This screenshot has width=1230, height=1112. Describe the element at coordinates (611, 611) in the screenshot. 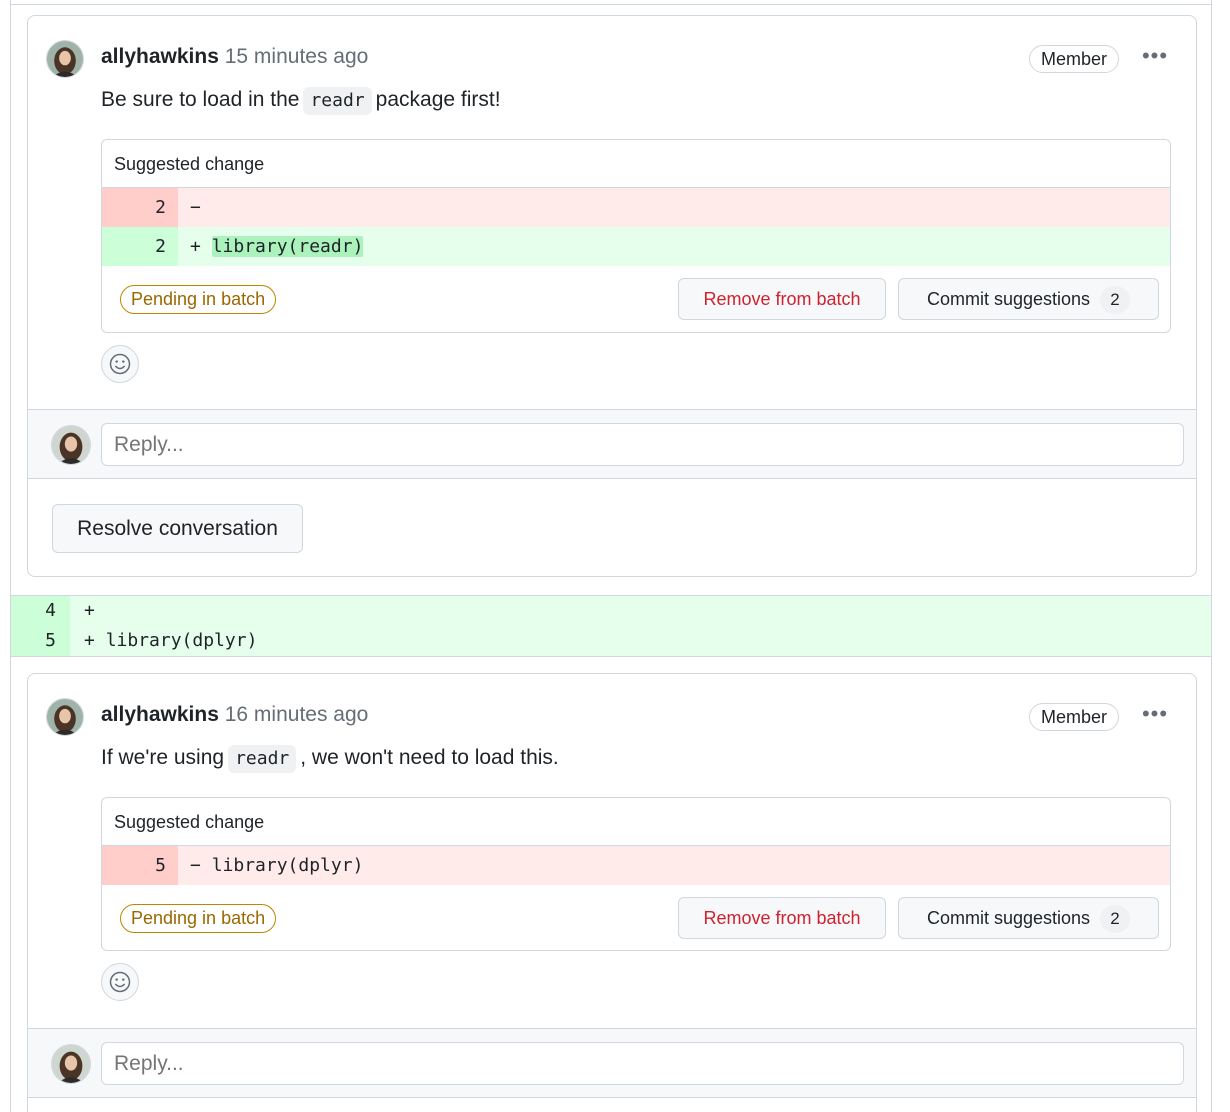

I see `diff-line: 4 +` at that location.